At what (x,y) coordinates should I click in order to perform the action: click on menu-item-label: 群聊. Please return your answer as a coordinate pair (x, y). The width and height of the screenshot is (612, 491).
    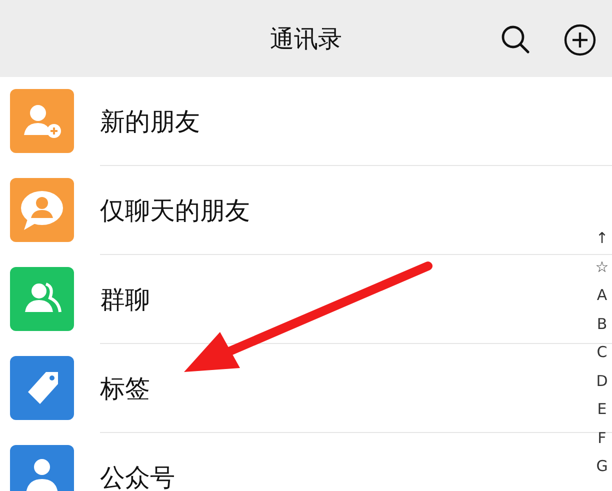
    Looking at the image, I should click on (125, 300).